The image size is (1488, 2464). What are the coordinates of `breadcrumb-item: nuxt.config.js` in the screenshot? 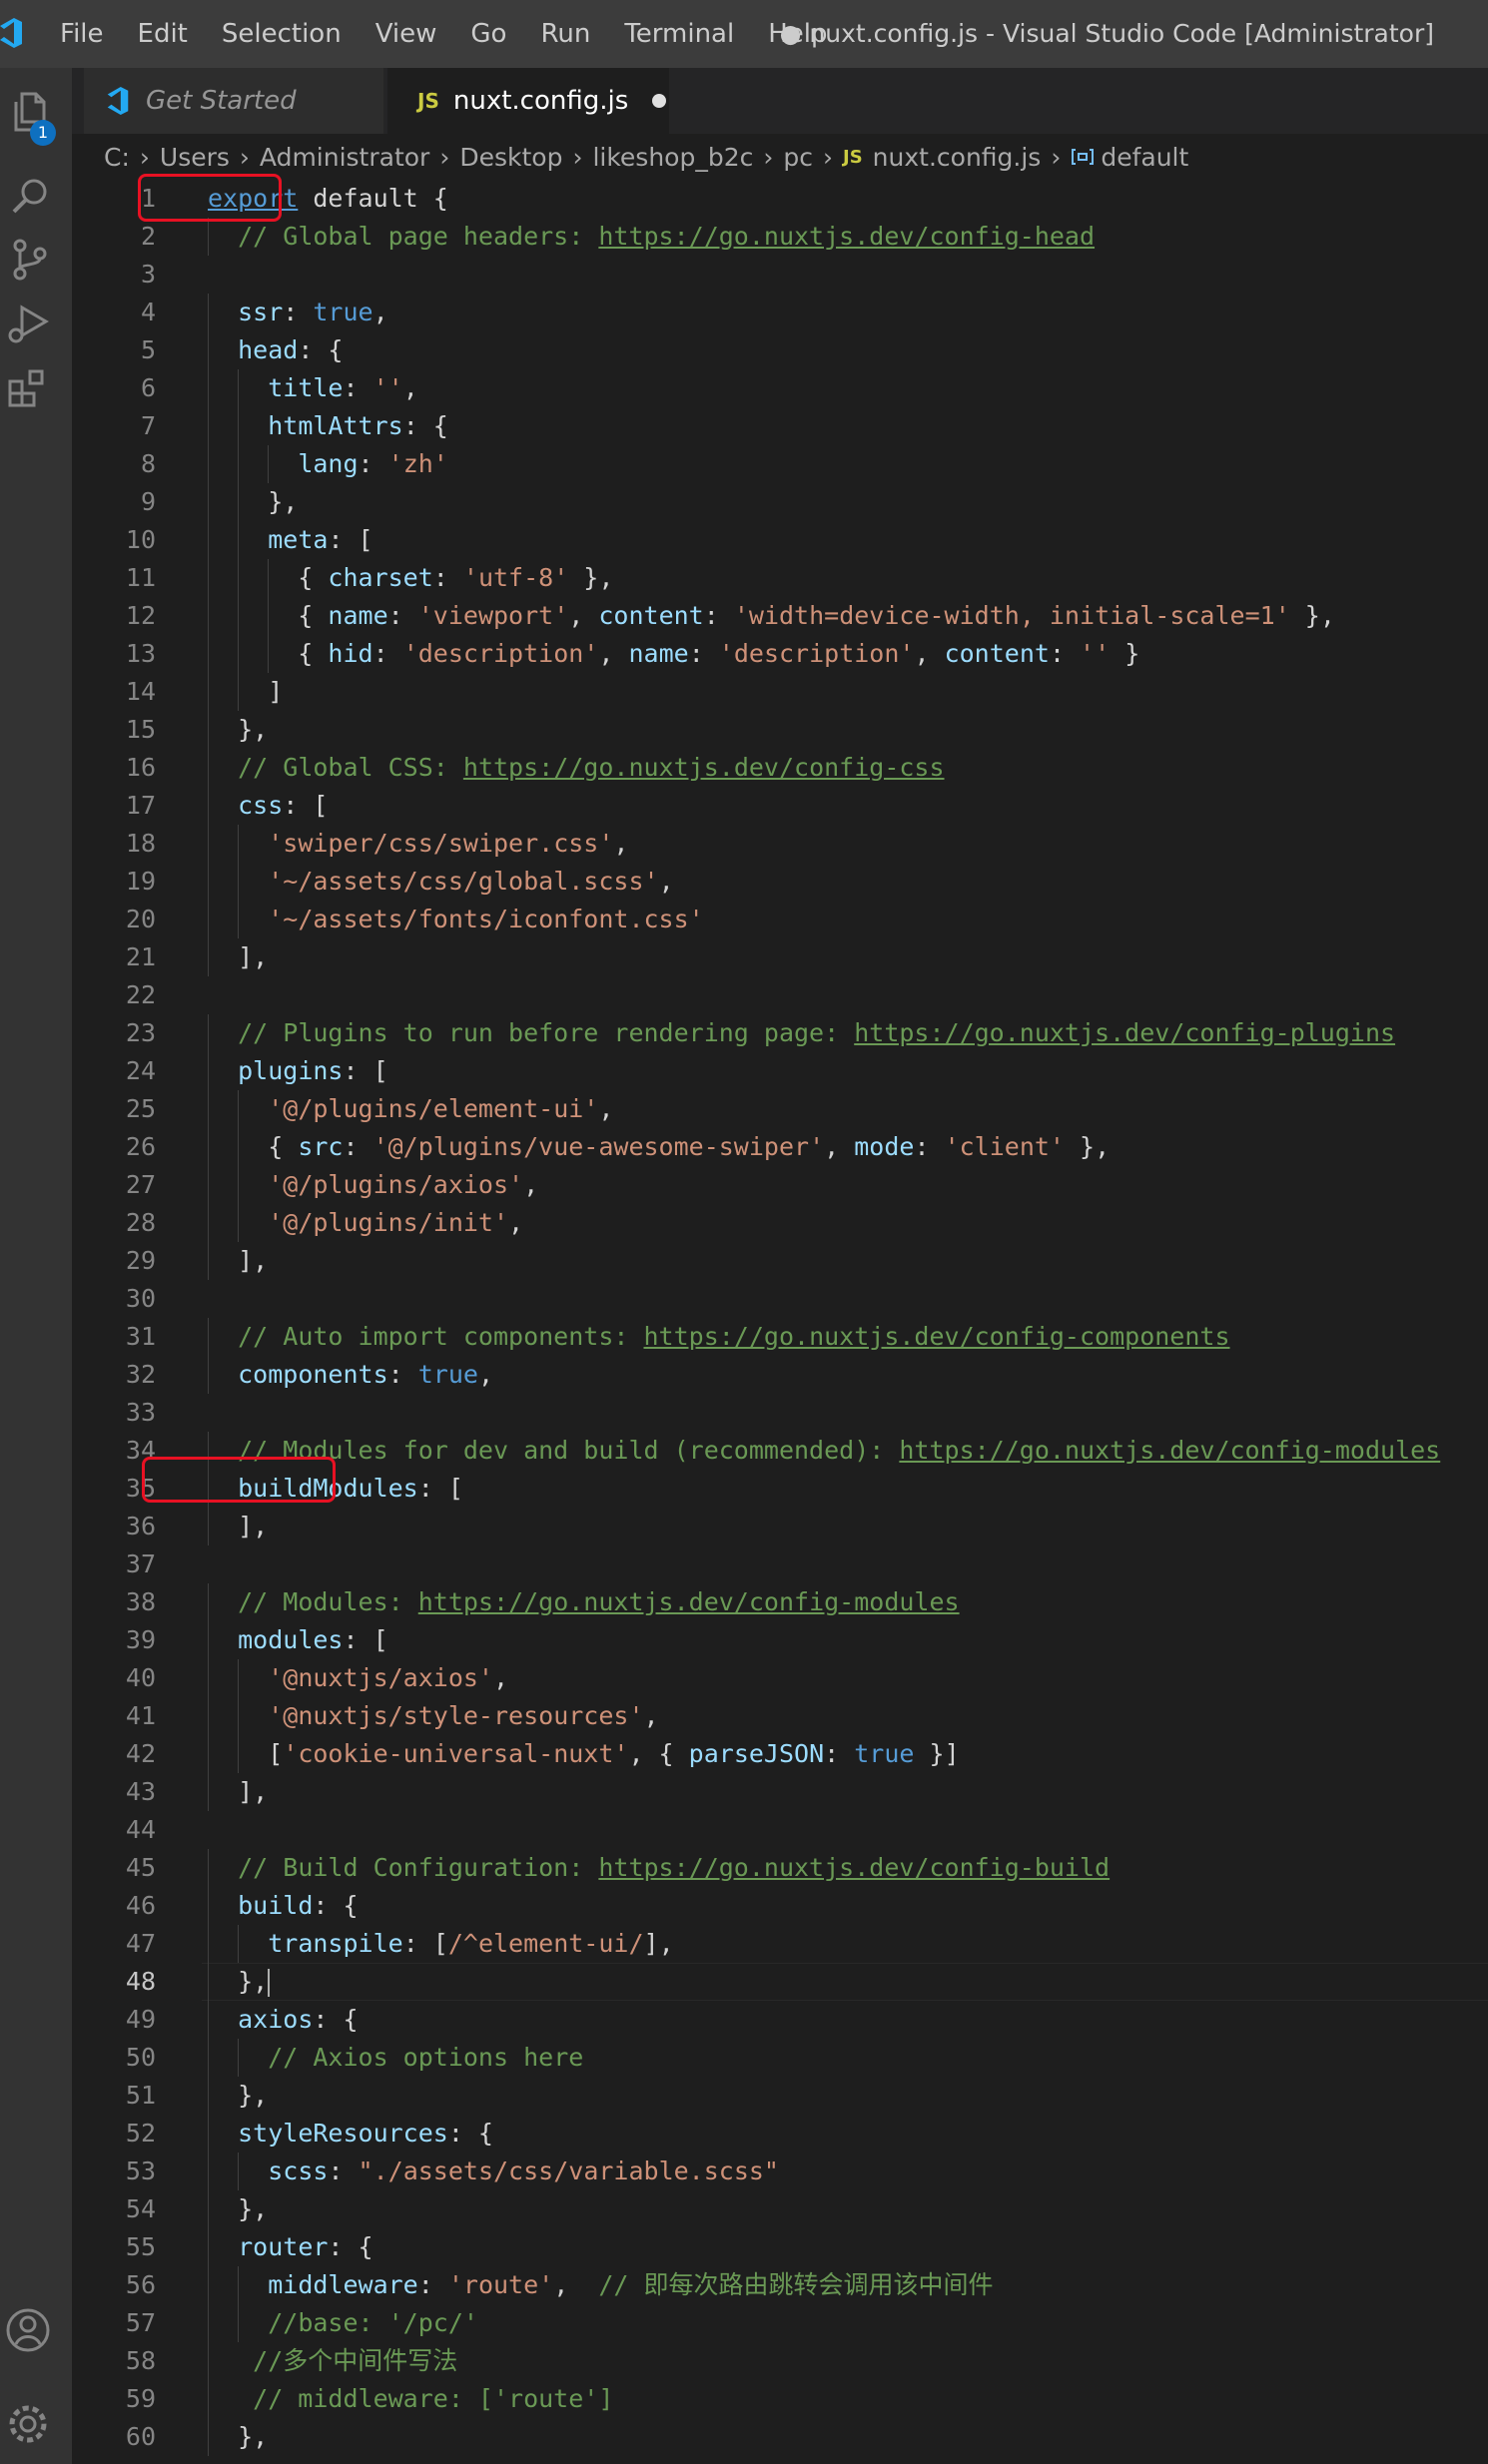 It's located at (958, 157).